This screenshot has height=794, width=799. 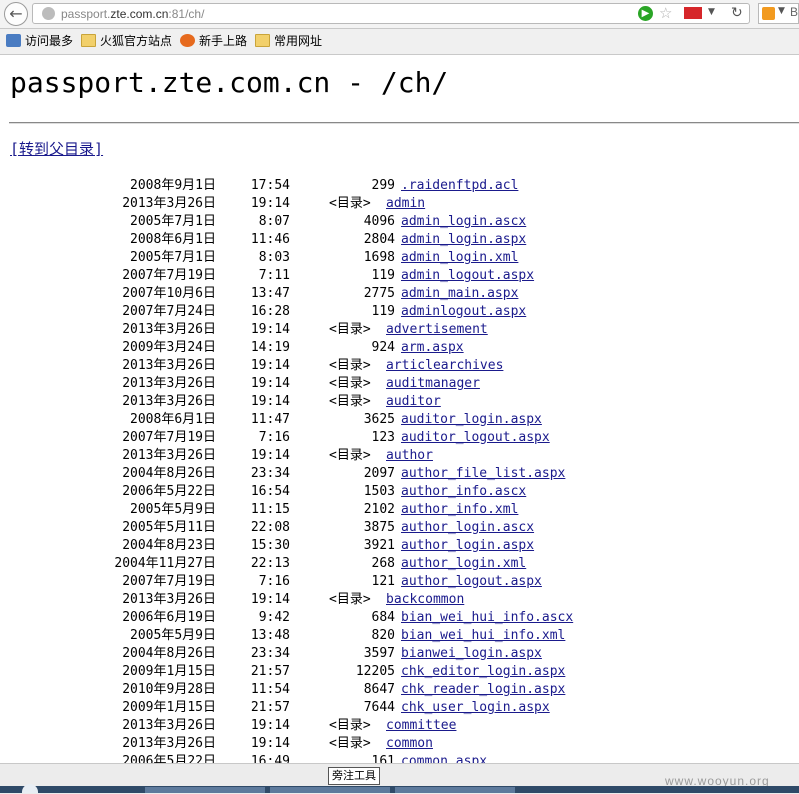 What do you see at coordinates (186, 14) in the screenshot?
I see `url-suffix: :81/ch/` at bounding box center [186, 14].